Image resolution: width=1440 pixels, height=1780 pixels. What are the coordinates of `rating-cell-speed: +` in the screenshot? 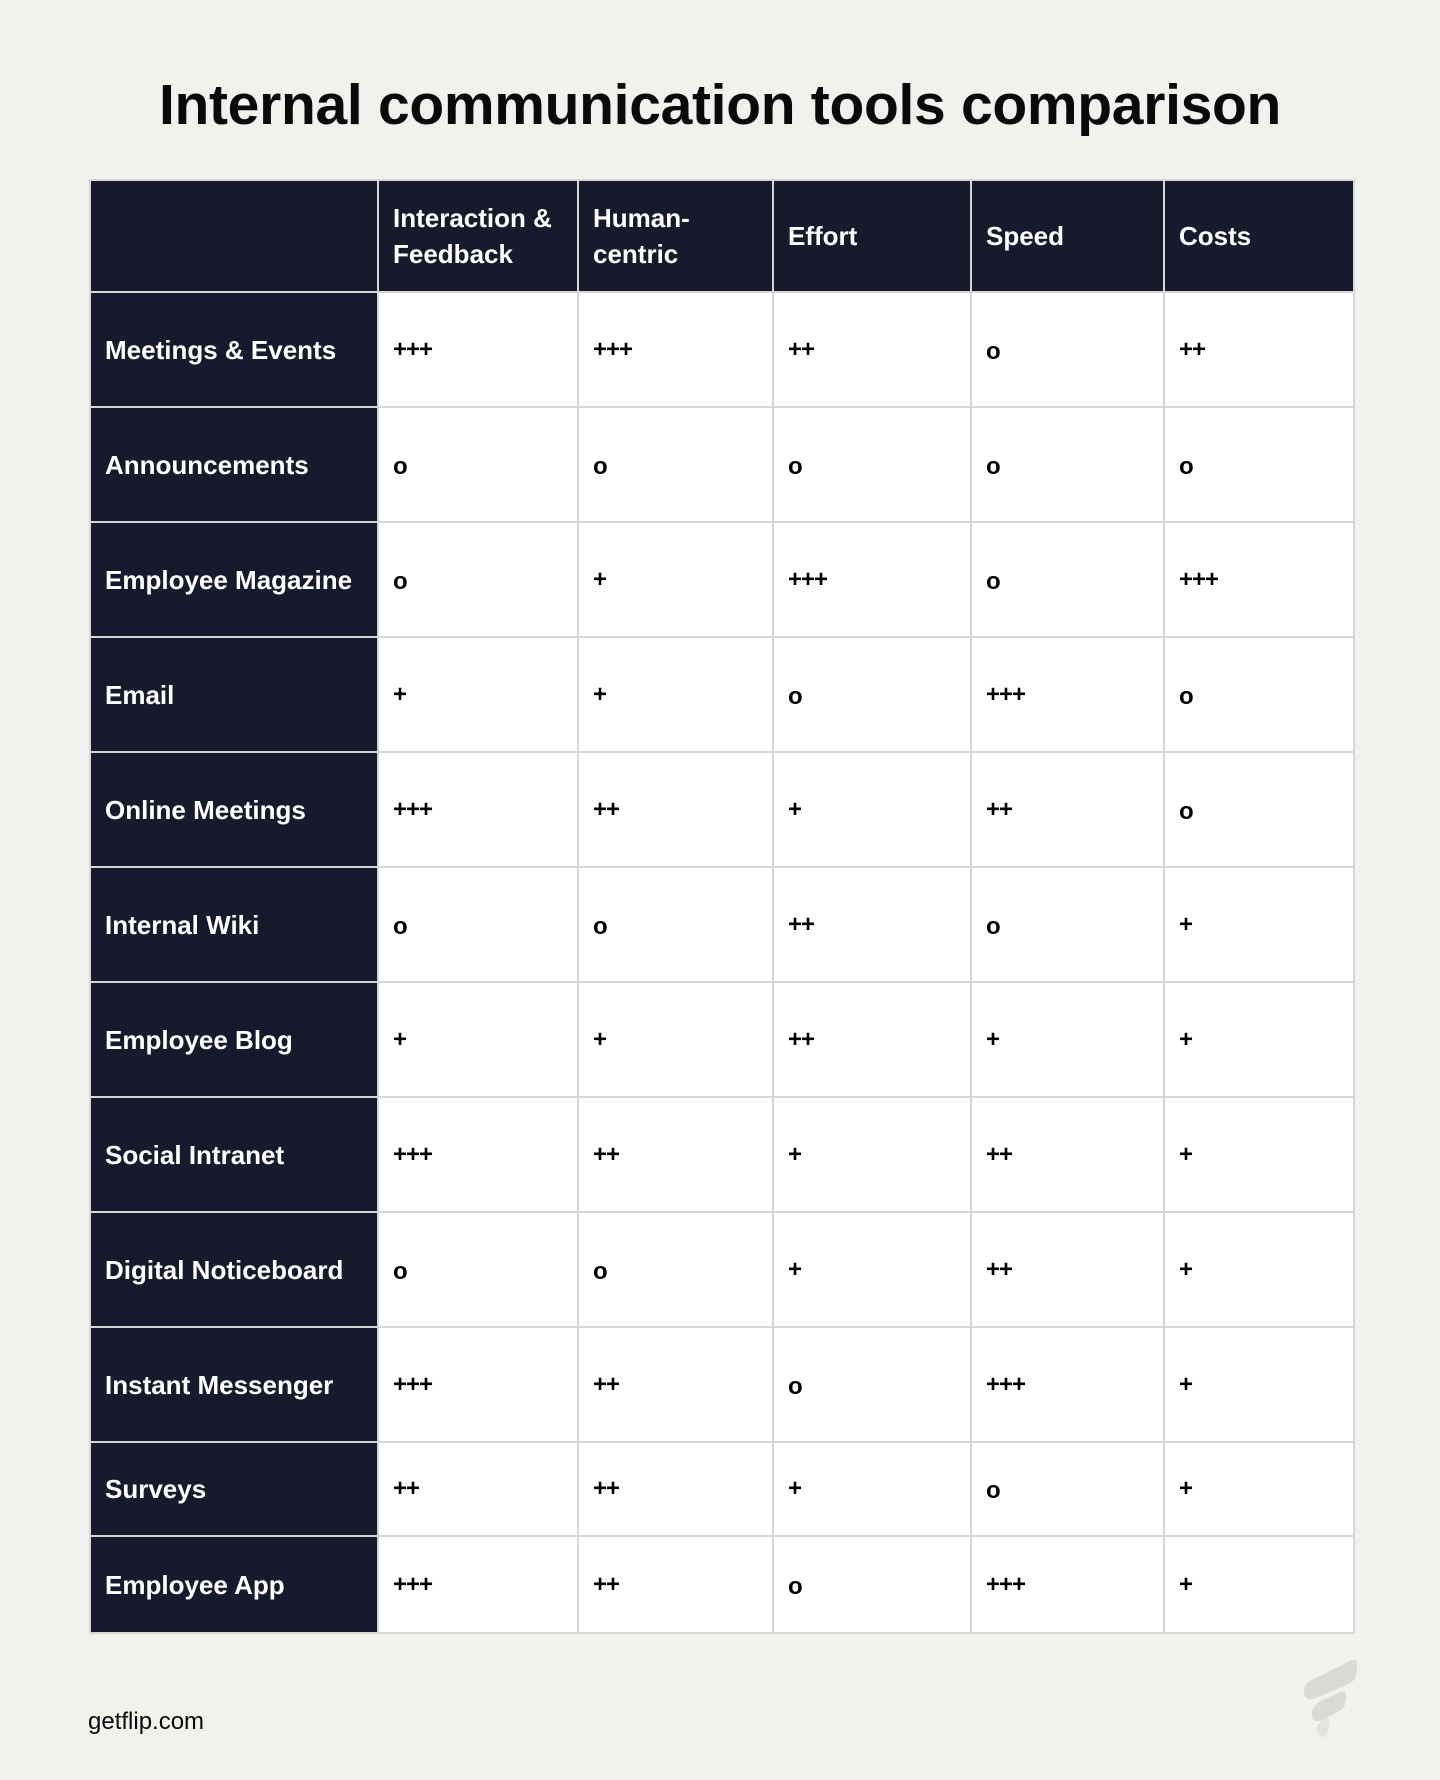 It's located at (1067, 1039).